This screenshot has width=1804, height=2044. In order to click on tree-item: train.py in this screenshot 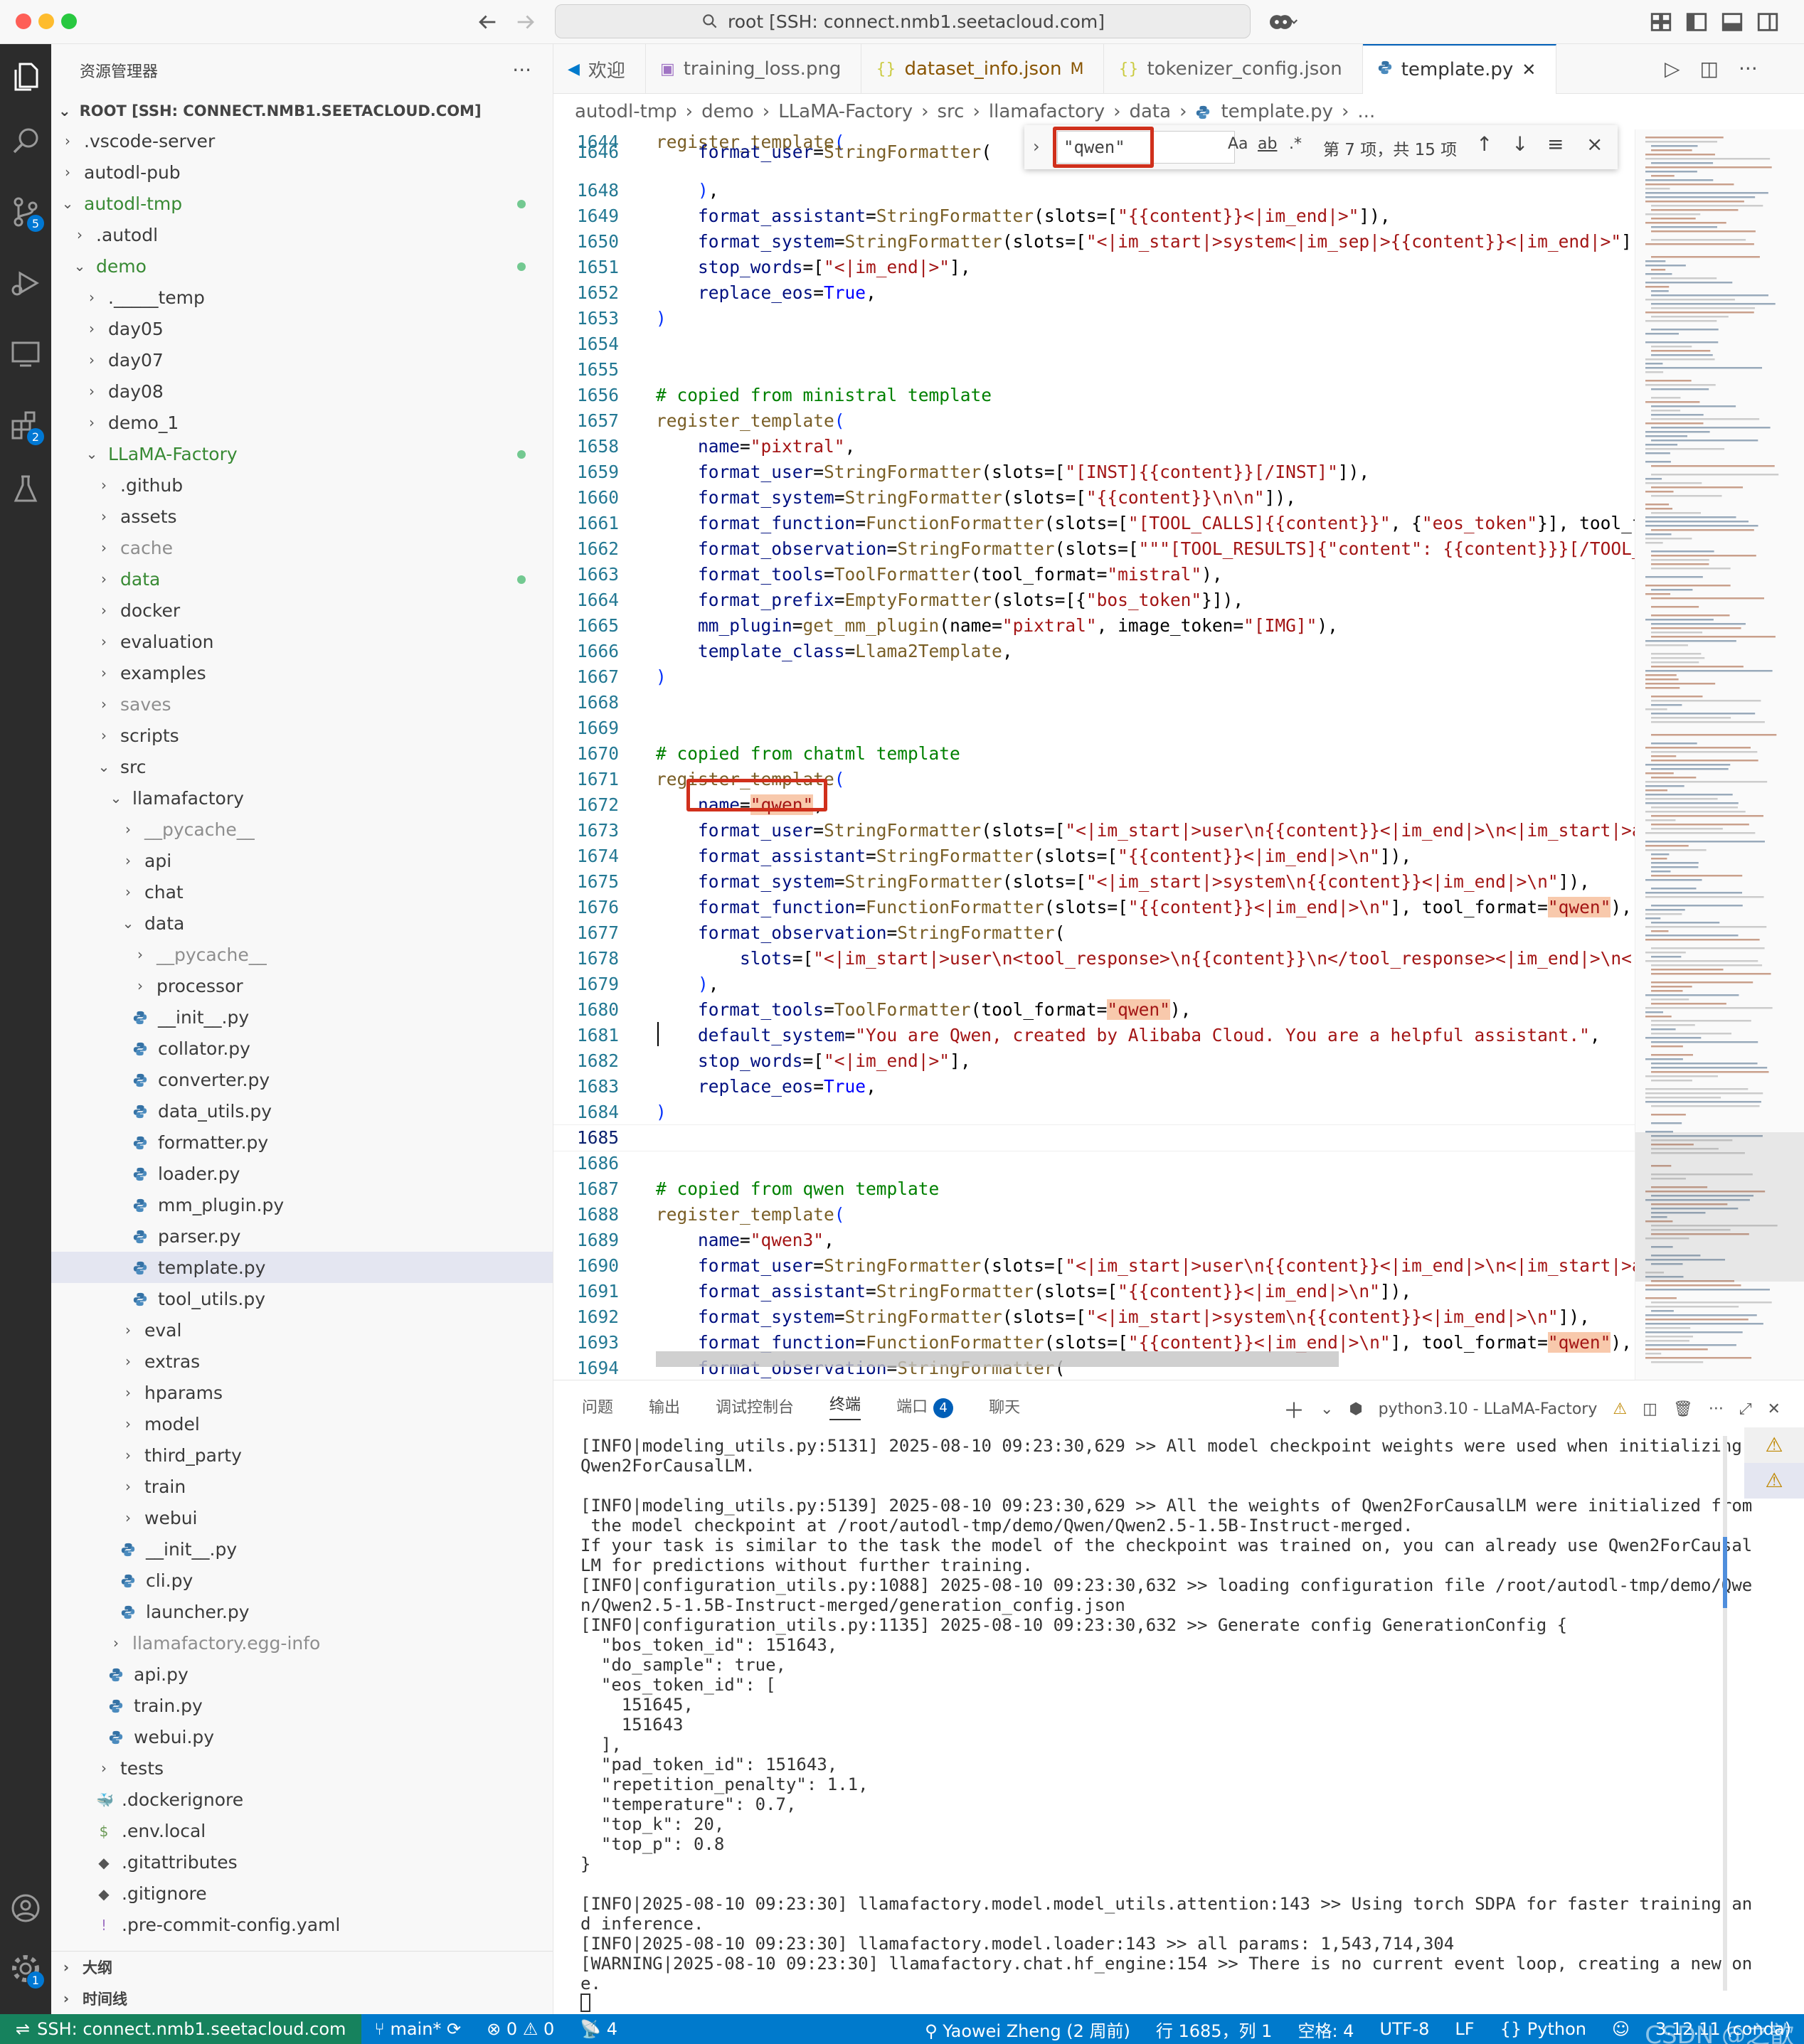, I will do `click(302, 1706)`.